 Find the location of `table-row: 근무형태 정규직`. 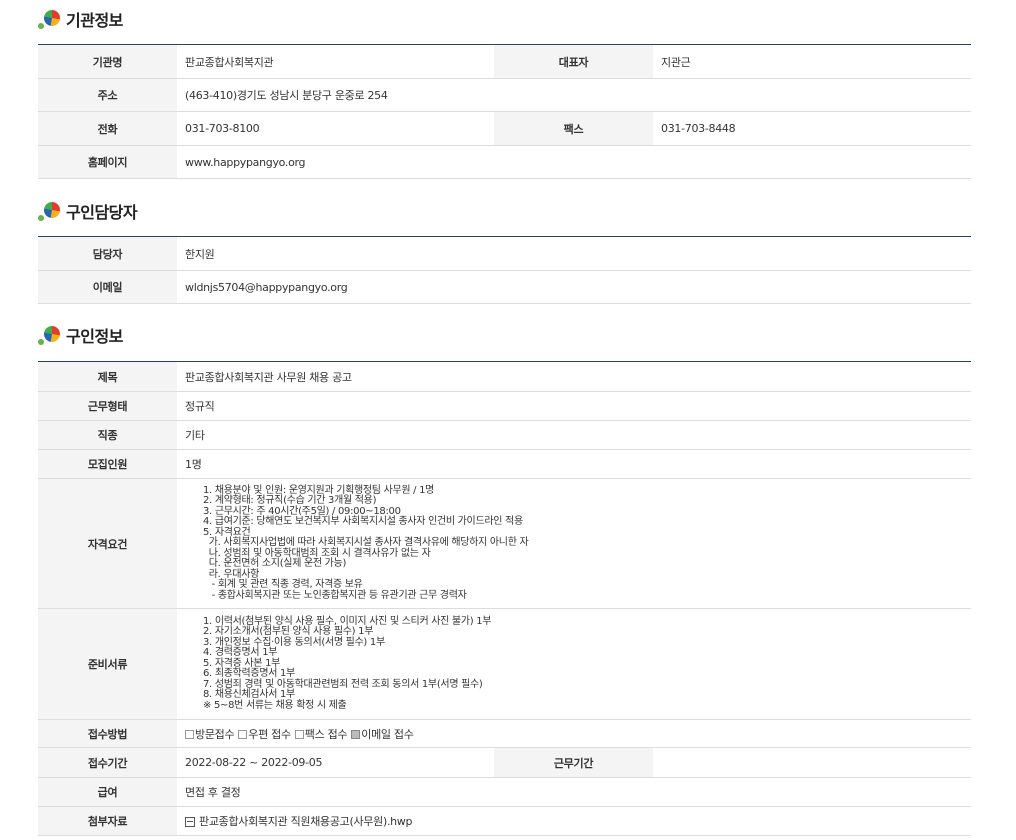

table-row: 근무형태 정규직 is located at coordinates (505, 406).